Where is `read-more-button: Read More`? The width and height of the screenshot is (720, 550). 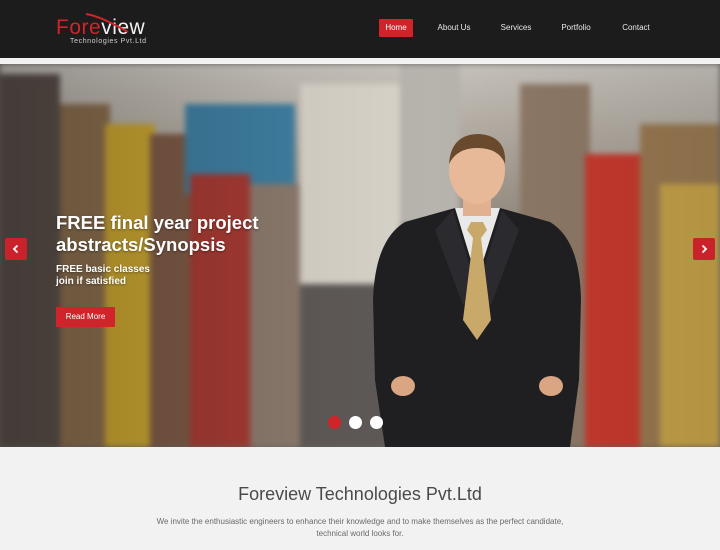
read-more-button: Read More is located at coordinates (85, 317).